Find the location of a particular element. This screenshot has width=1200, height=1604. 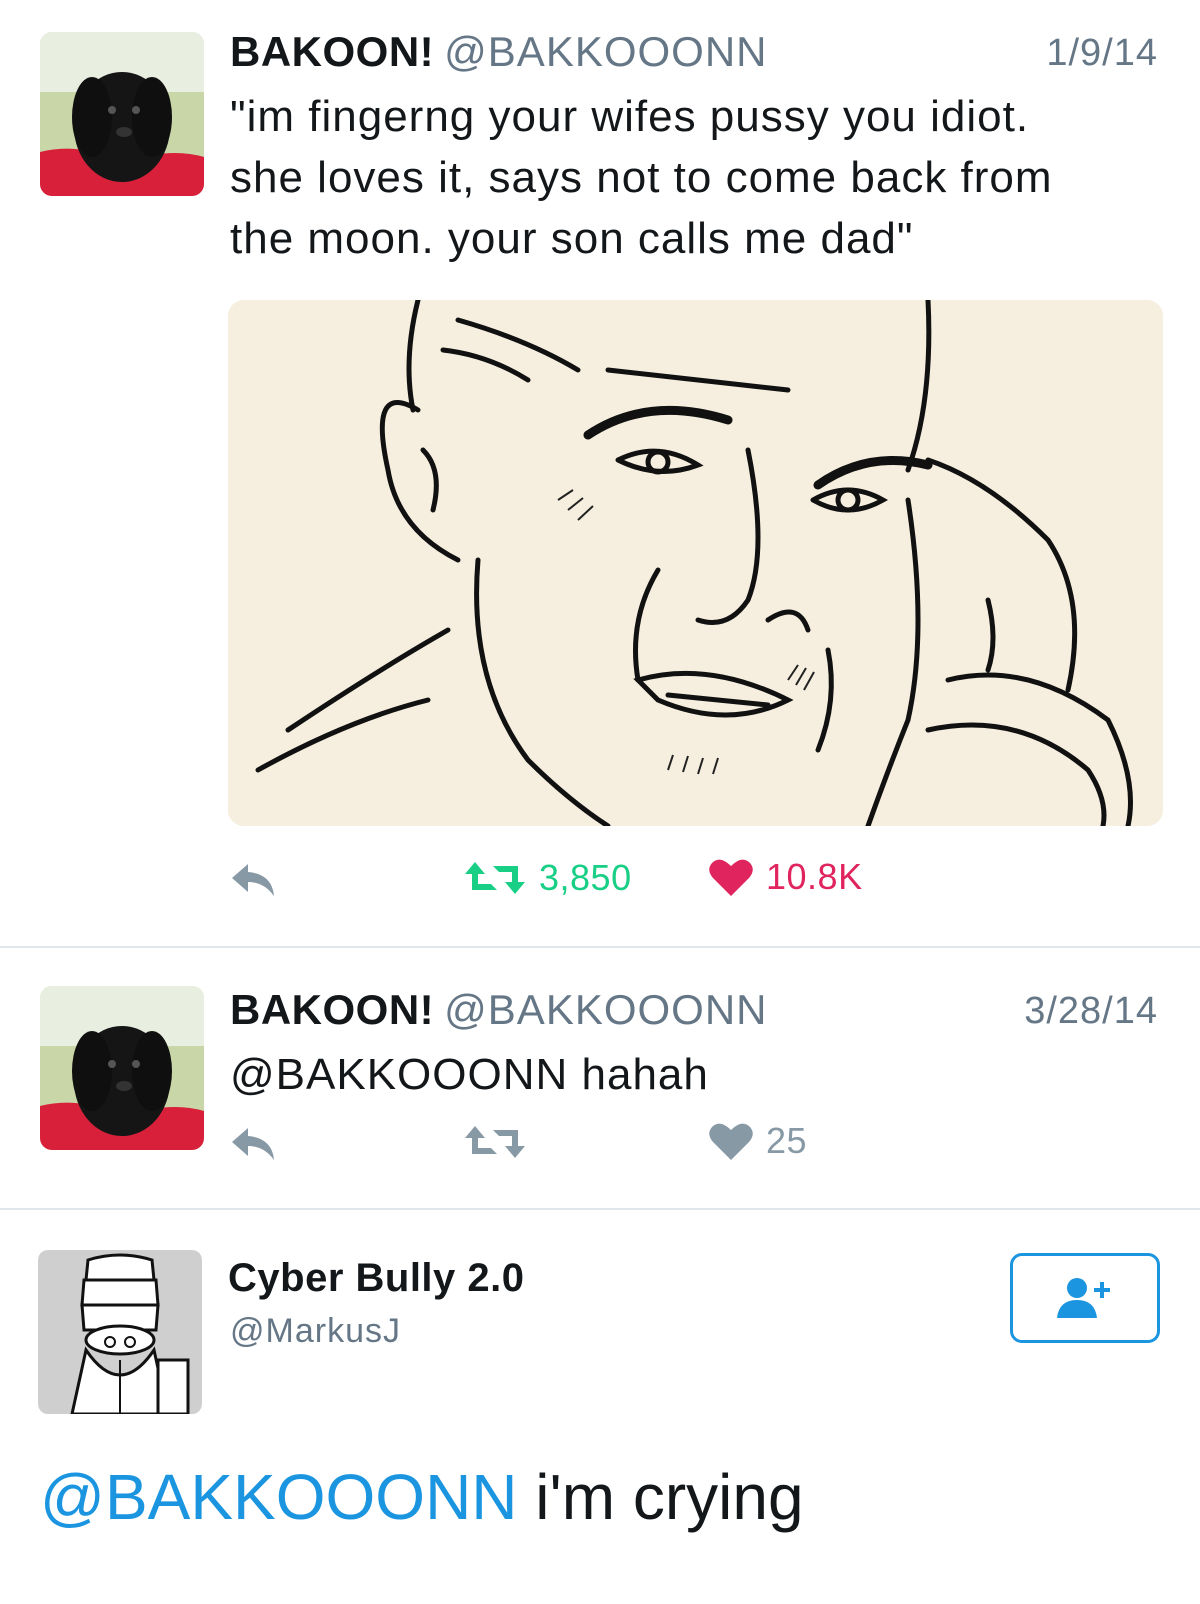

tweet-date: 1/9/14 is located at coordinates (1102, 53).